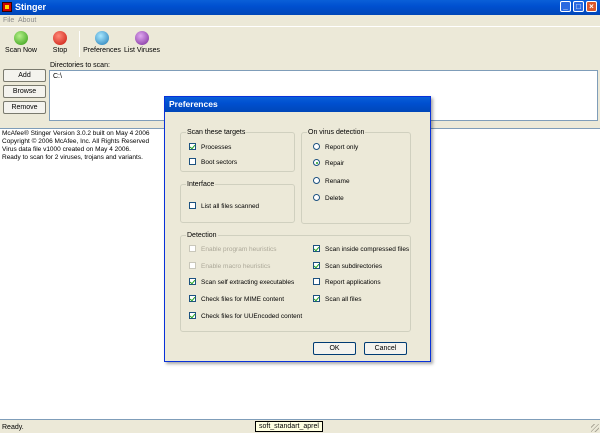 This screenshot has width=600, height=433. What do you see at coordinates (201, 184) in the screenshot?
I see `interface-label: Interface` at bounding box center [201, 184].